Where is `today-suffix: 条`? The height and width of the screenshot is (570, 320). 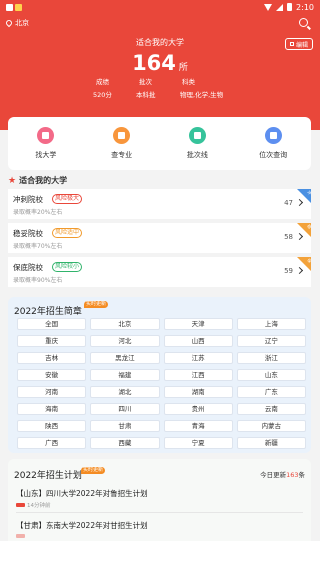 today-suffix: 条 is located at coordinates (302, 475).